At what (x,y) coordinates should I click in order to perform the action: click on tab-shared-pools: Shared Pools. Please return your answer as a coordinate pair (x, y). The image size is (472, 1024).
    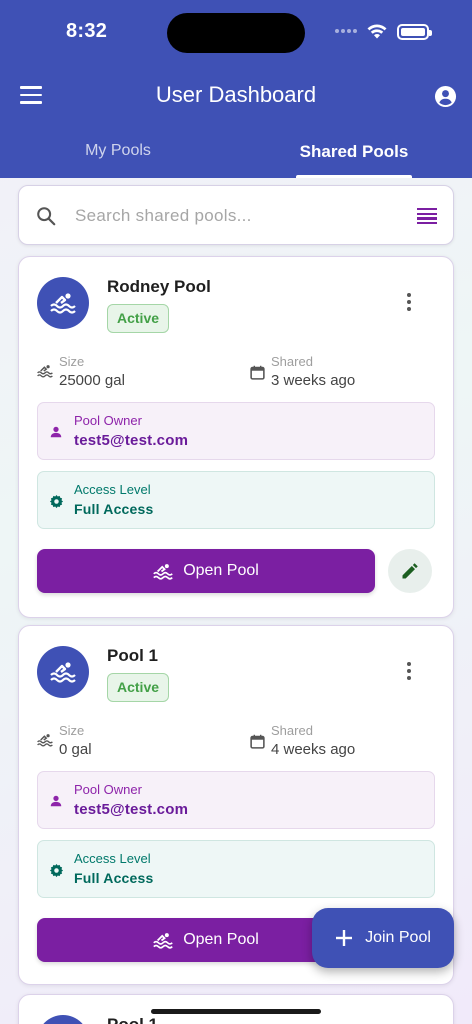
    Looking at the image, I should click on (354, 152).